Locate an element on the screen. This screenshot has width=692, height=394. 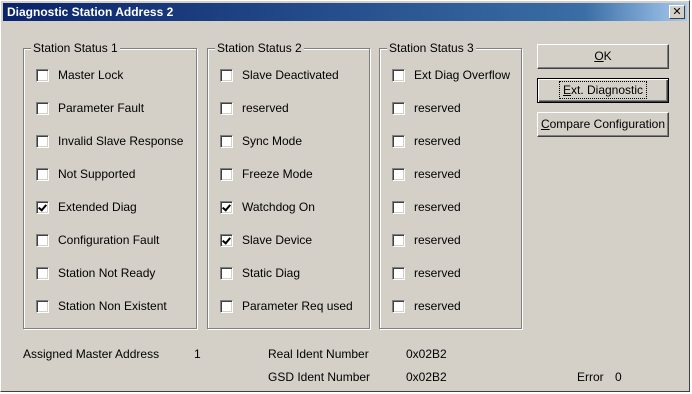
checkbox-watchdog-on: Watchdog On is located at coordinates (267, 207).